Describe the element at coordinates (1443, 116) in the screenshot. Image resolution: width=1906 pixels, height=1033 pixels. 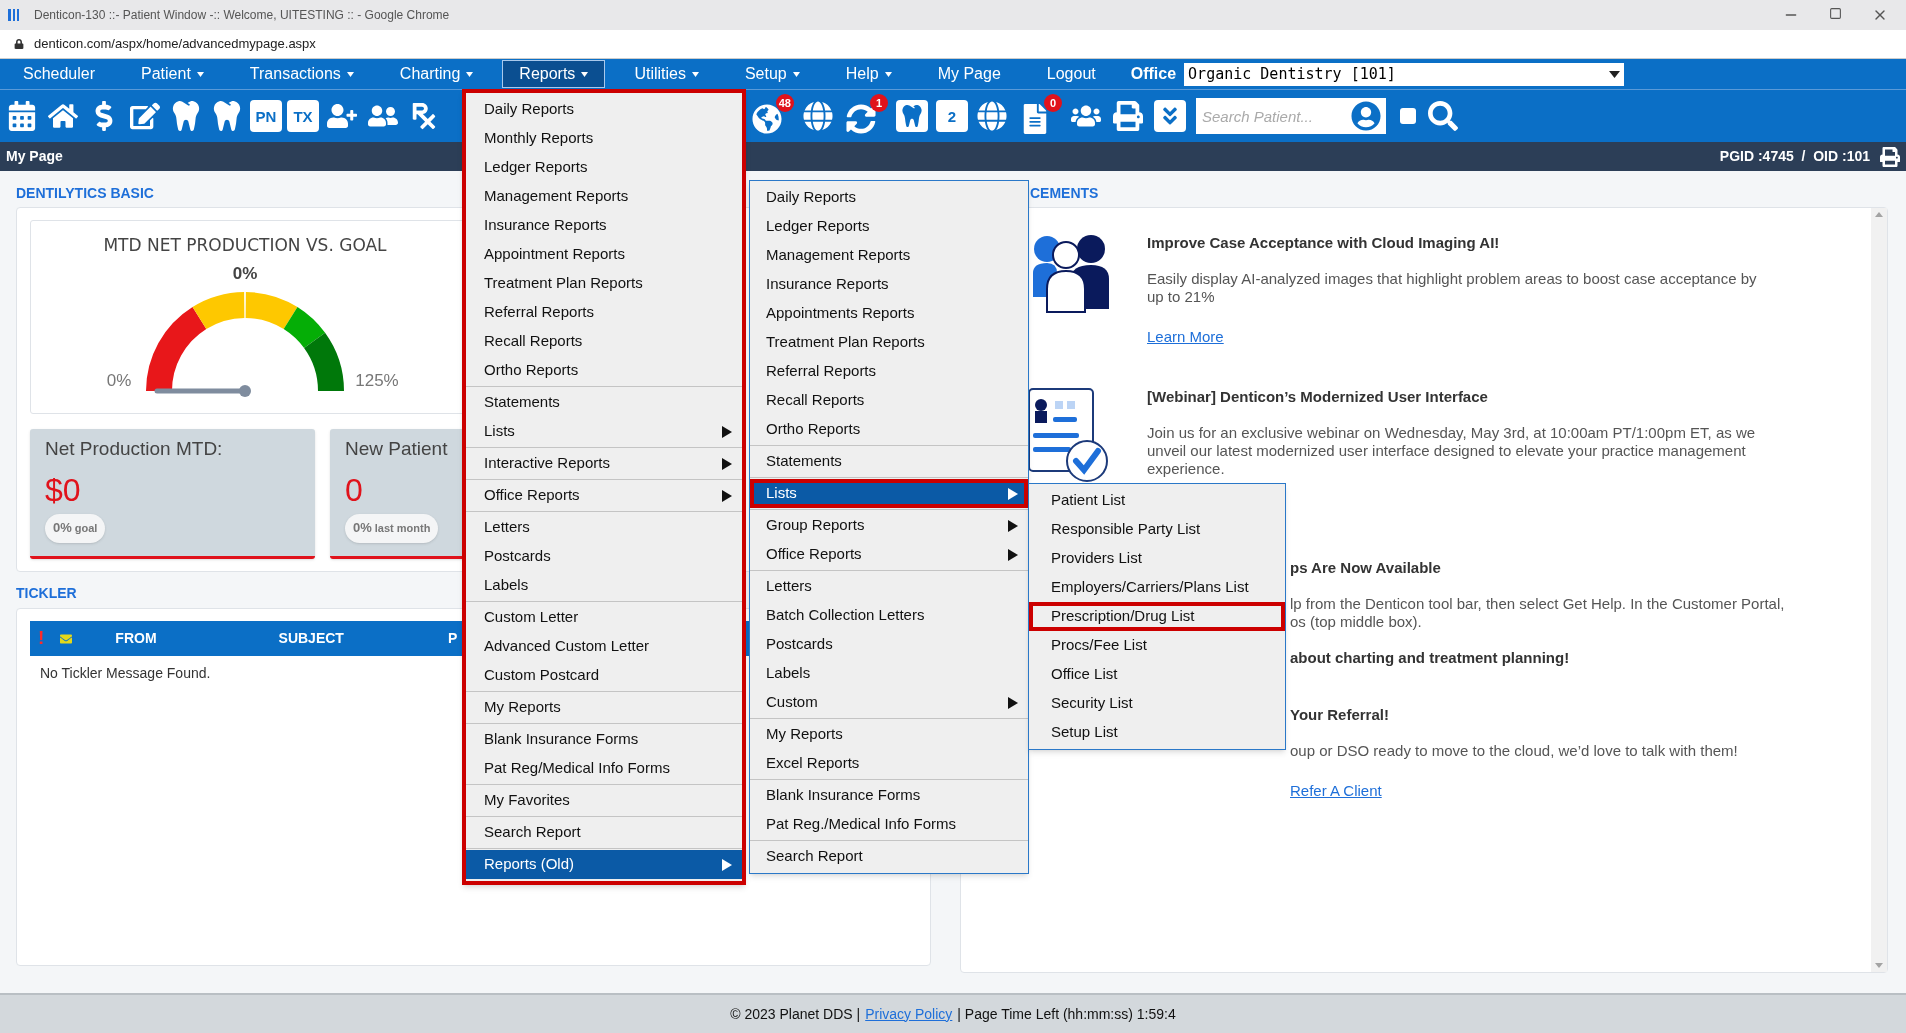
I see `search-icon` at that location.